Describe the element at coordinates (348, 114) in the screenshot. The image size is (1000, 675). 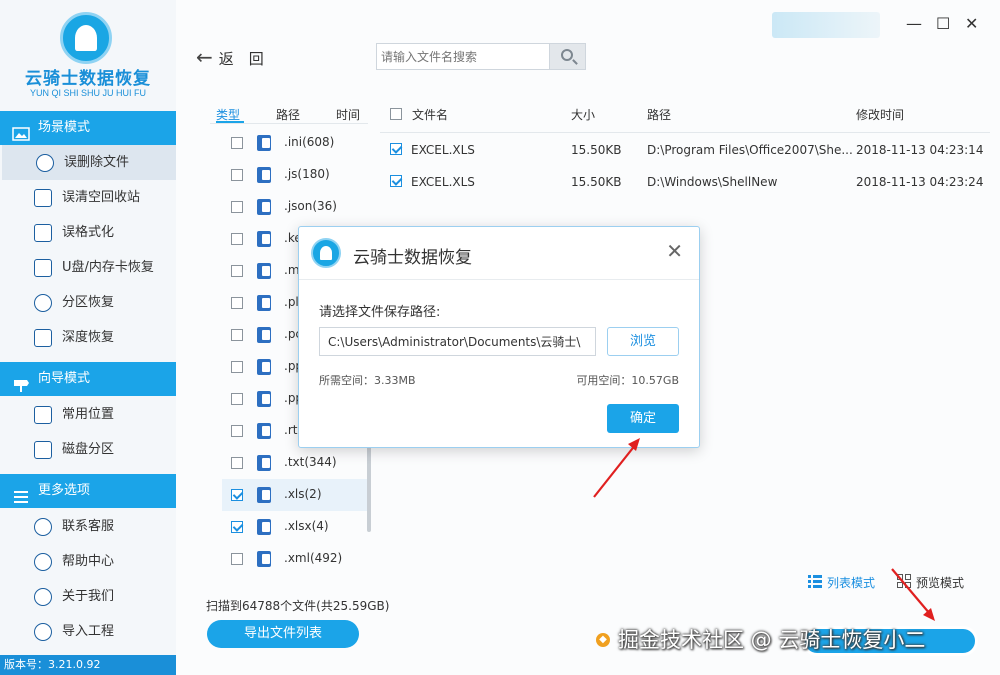
I see `tab-time: 时间` at that location.